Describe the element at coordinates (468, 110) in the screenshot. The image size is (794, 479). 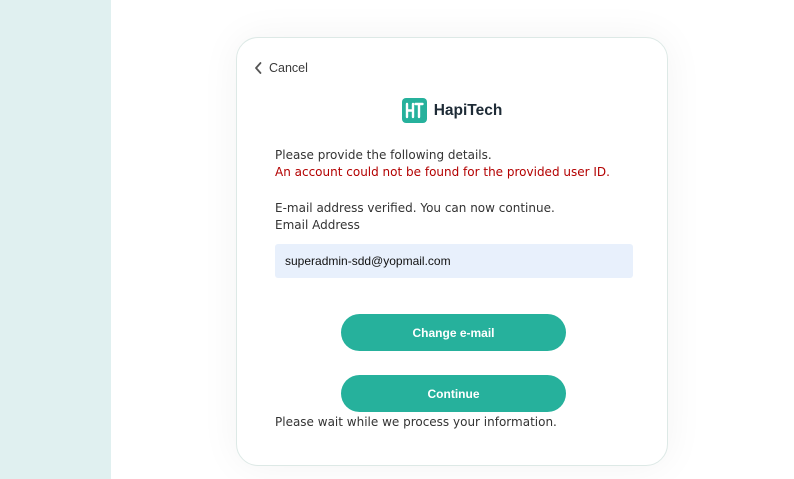
I see `brand-name: HapiTech` at that location.